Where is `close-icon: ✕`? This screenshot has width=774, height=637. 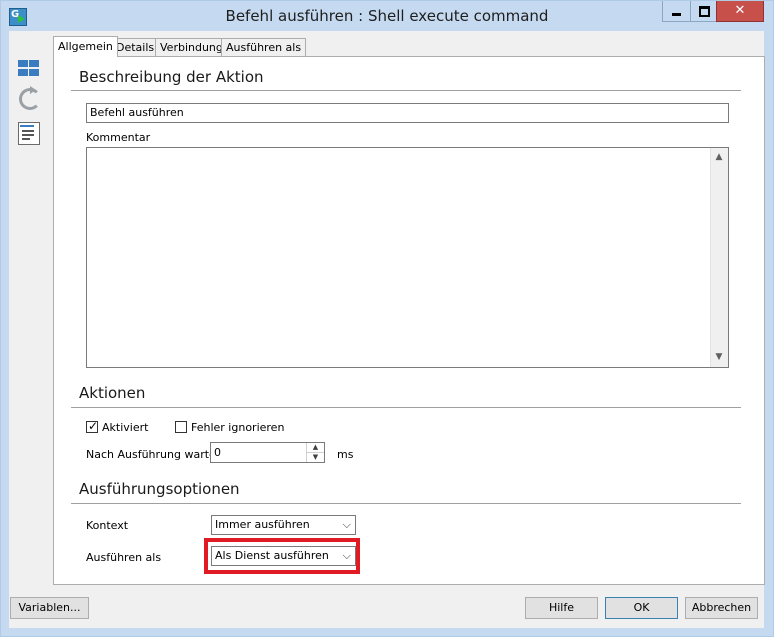 close-icon: ✕ is located at coordinates (740, 10).